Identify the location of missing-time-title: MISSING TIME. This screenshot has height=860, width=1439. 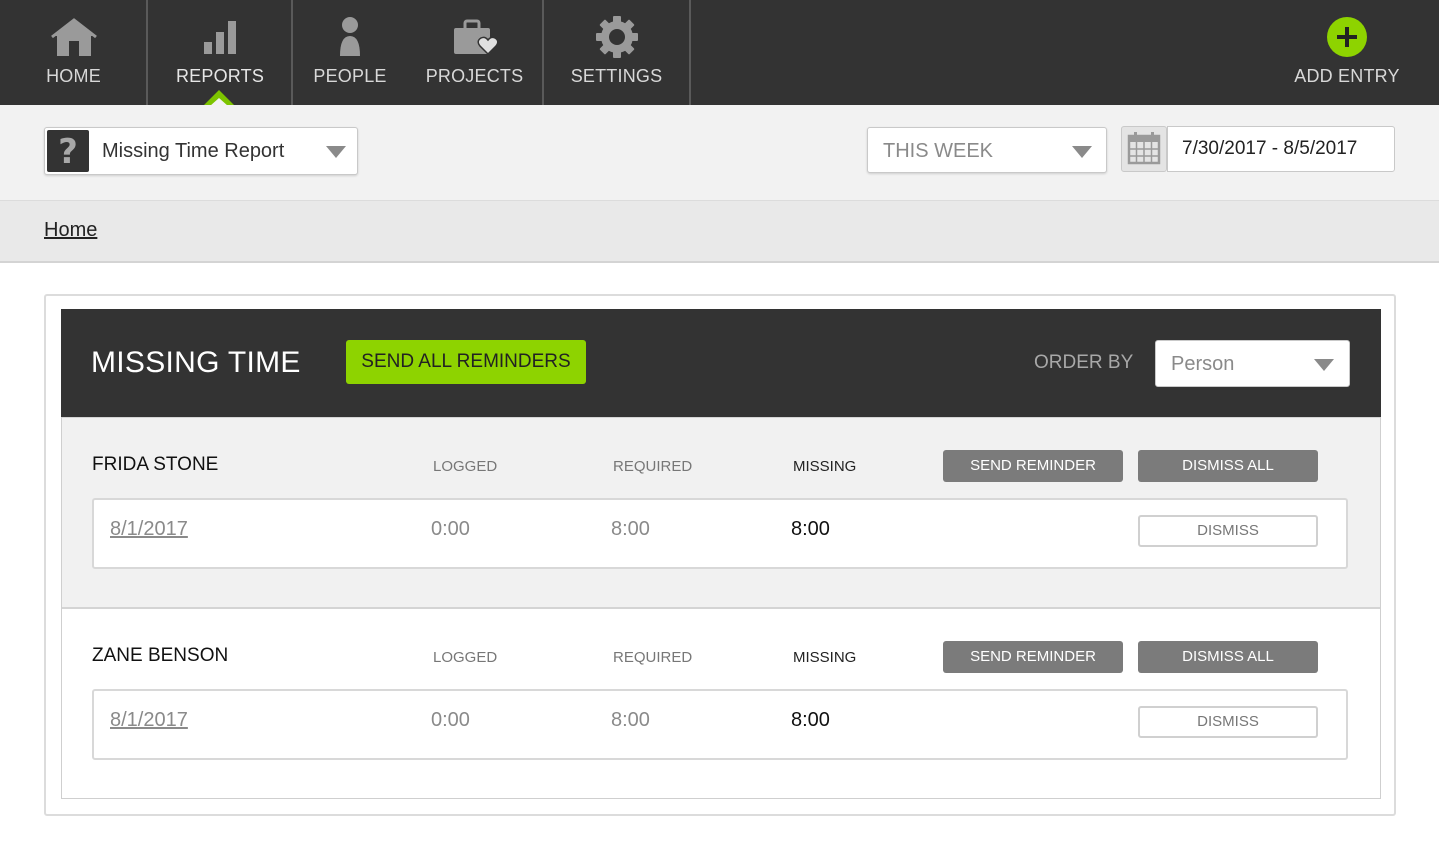
(196, 362).